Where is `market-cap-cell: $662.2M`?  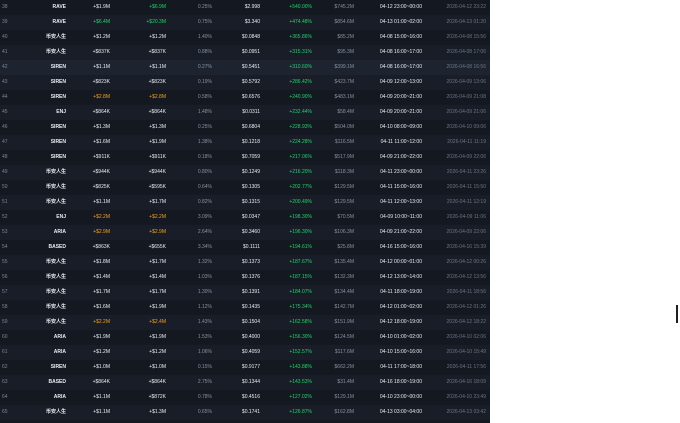 market-cap-cell: $662.2M is located at coordinates (344, 367).